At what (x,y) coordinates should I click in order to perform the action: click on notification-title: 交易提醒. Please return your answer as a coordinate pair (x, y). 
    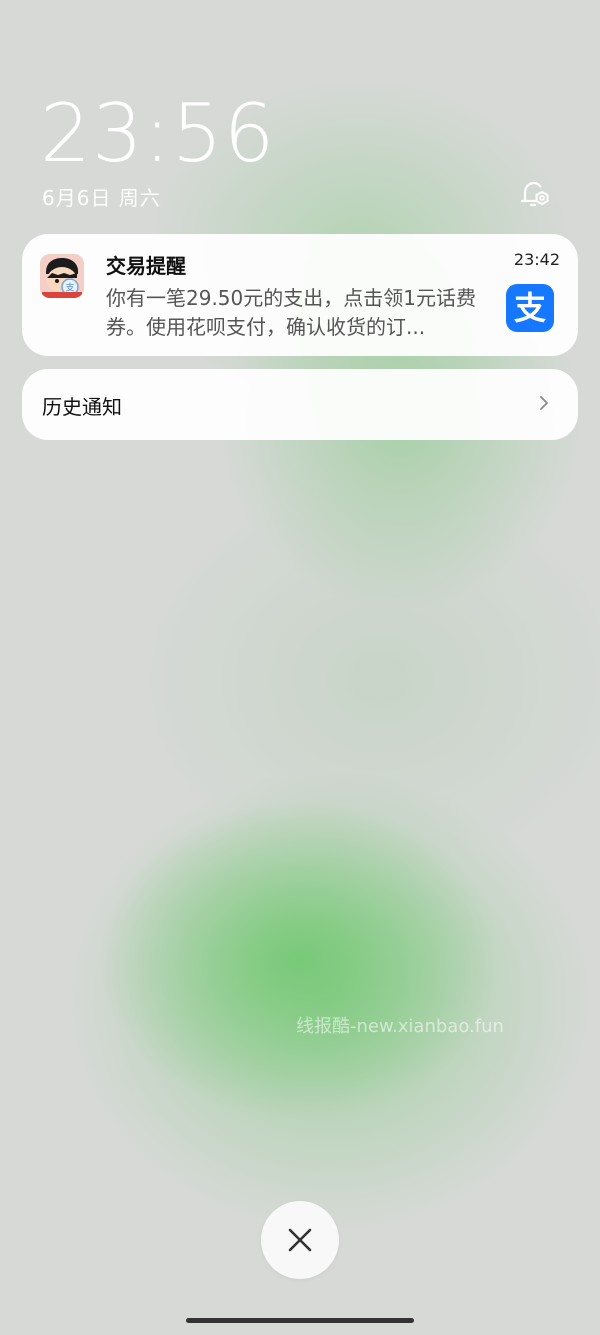
    Looking at the image, I should click on (146, 266).